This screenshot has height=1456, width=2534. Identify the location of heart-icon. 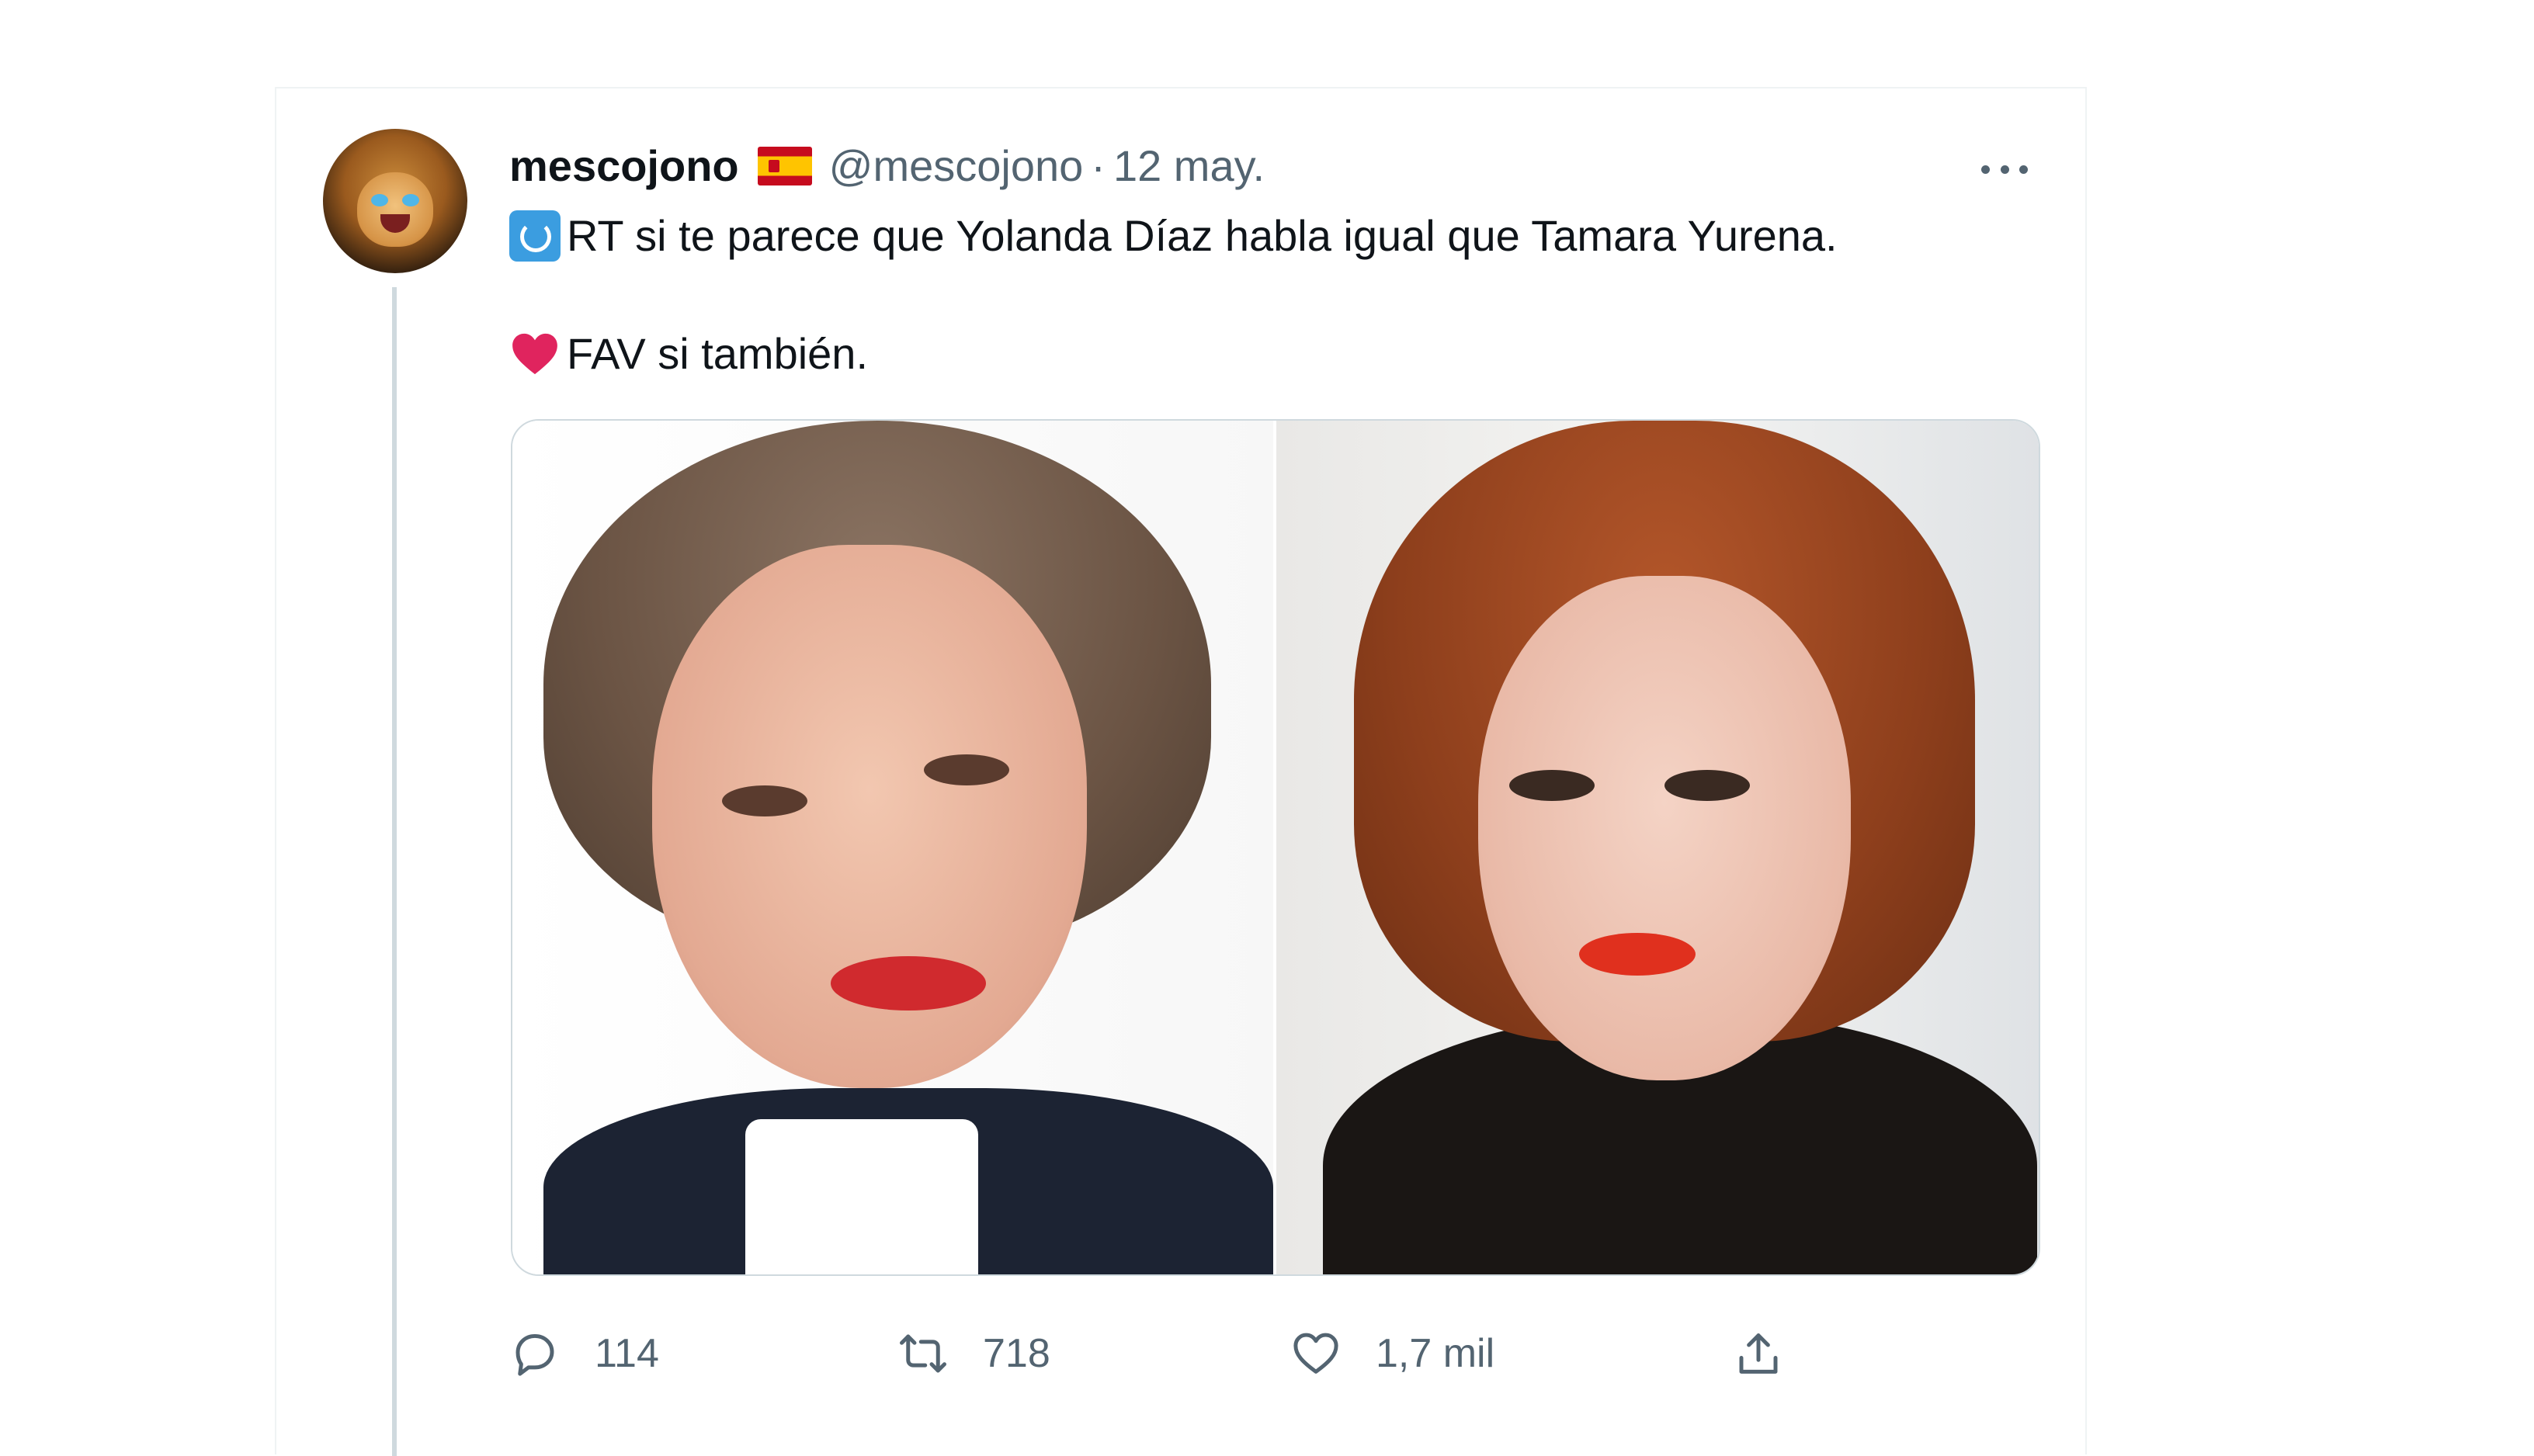
(1315, 1353).